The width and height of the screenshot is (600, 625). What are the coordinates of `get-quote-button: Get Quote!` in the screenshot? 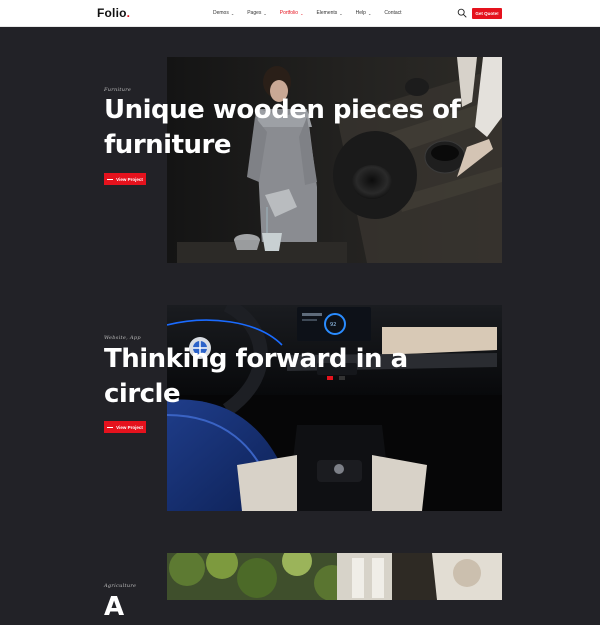 It's located at (487, 13).